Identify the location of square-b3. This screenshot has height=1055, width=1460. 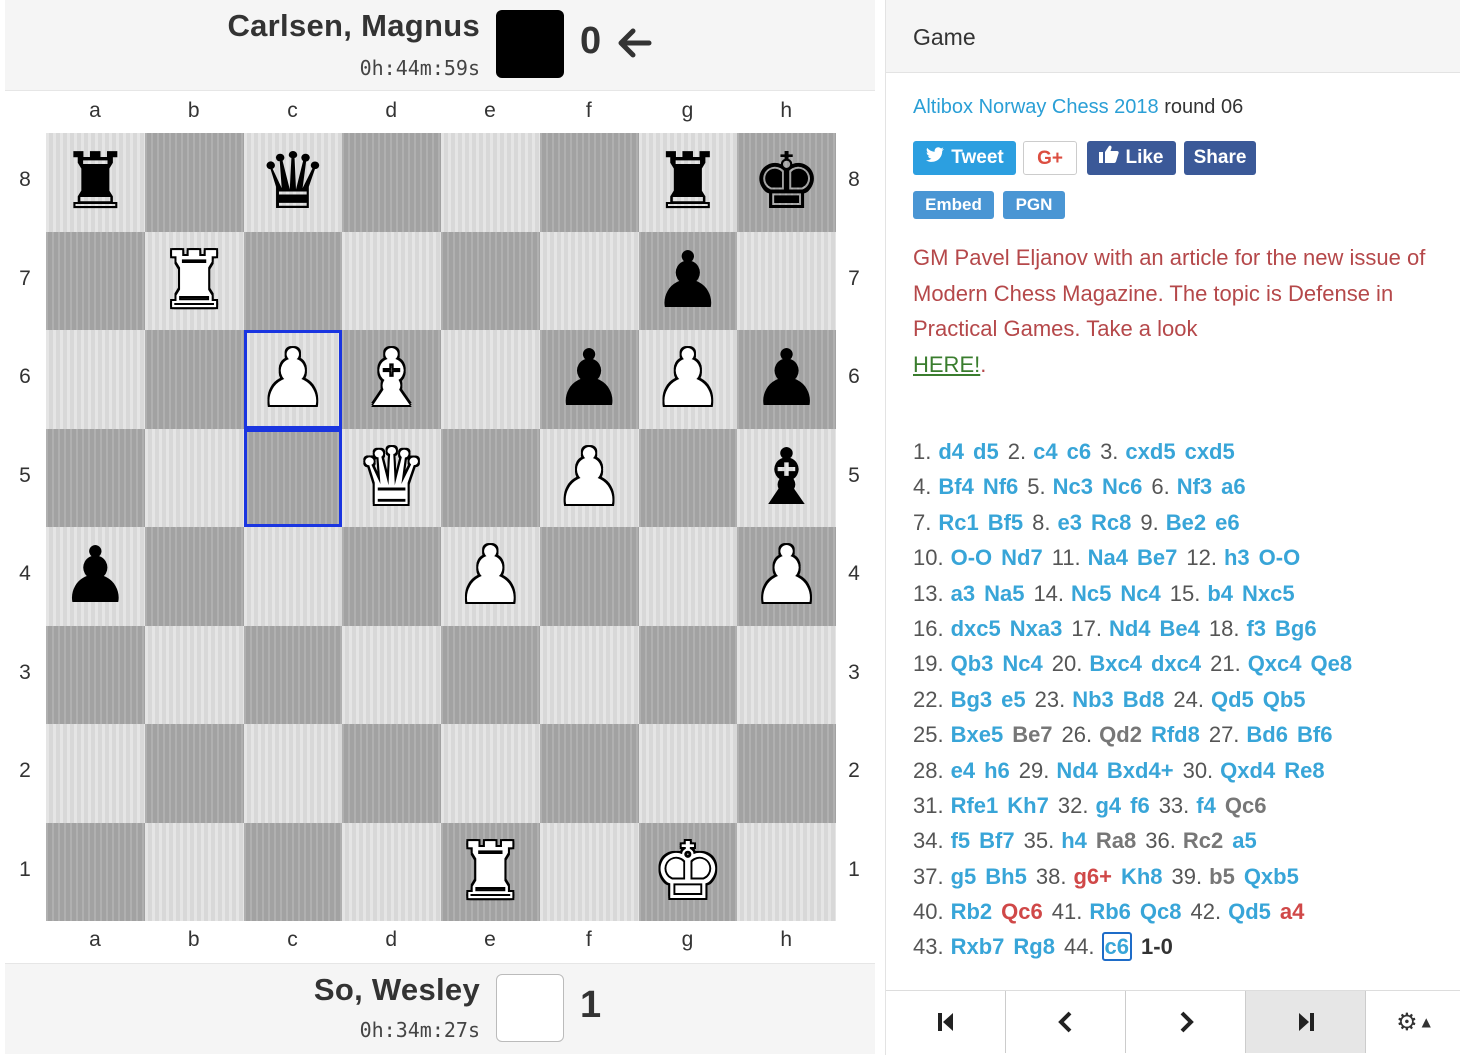
(194, 674).